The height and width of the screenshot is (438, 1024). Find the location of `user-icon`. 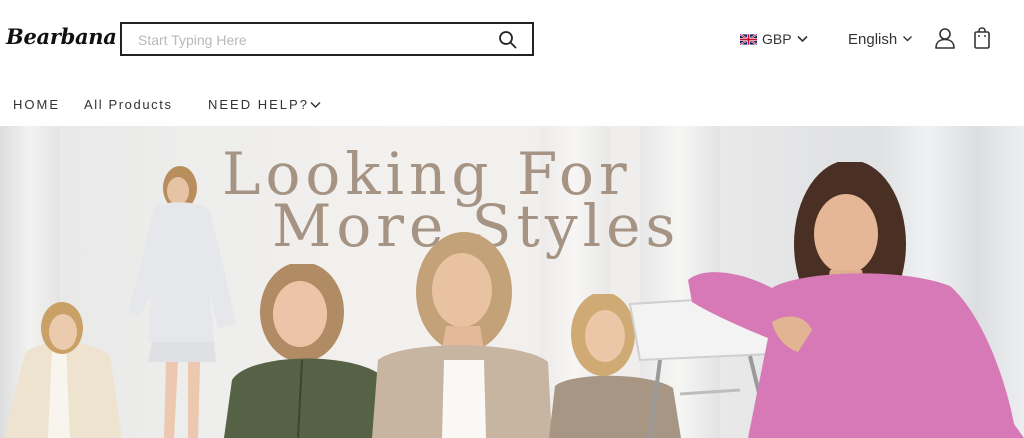

user-icon is located at coordinates (945, 38).